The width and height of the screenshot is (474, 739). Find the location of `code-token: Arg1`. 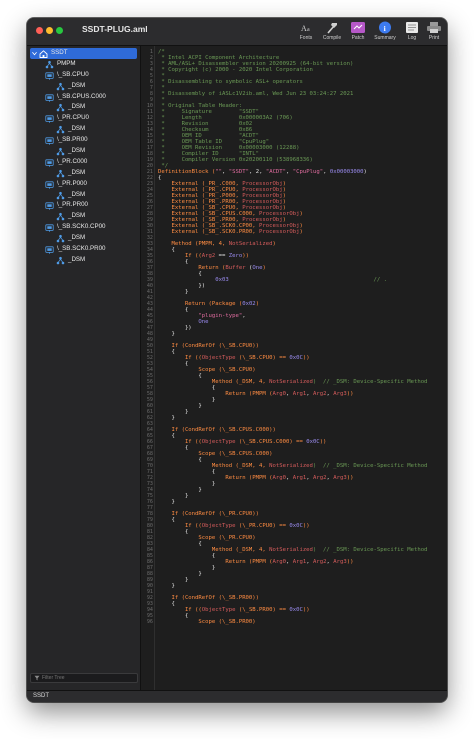

code-token: Arg1 is located at coordinates (299, 394).